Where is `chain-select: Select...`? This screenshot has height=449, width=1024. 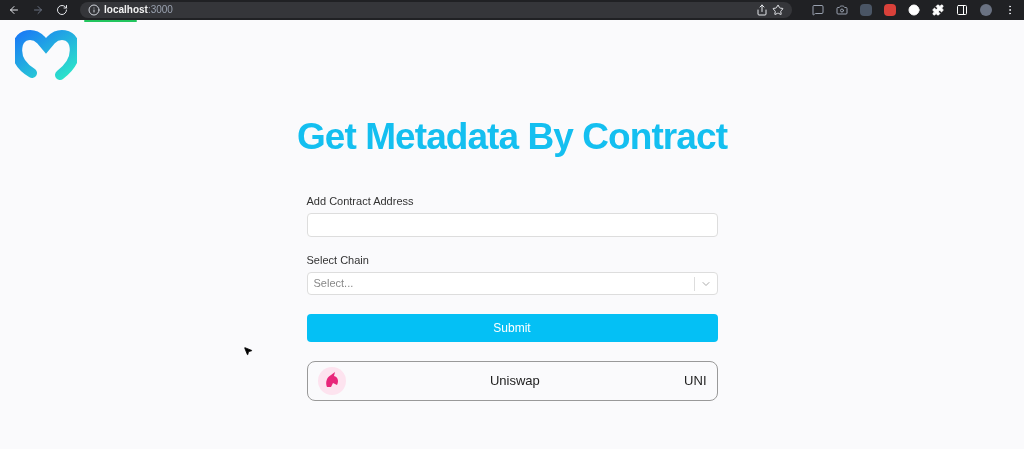 chain-select: Select... is located at coordinates (512, 283).